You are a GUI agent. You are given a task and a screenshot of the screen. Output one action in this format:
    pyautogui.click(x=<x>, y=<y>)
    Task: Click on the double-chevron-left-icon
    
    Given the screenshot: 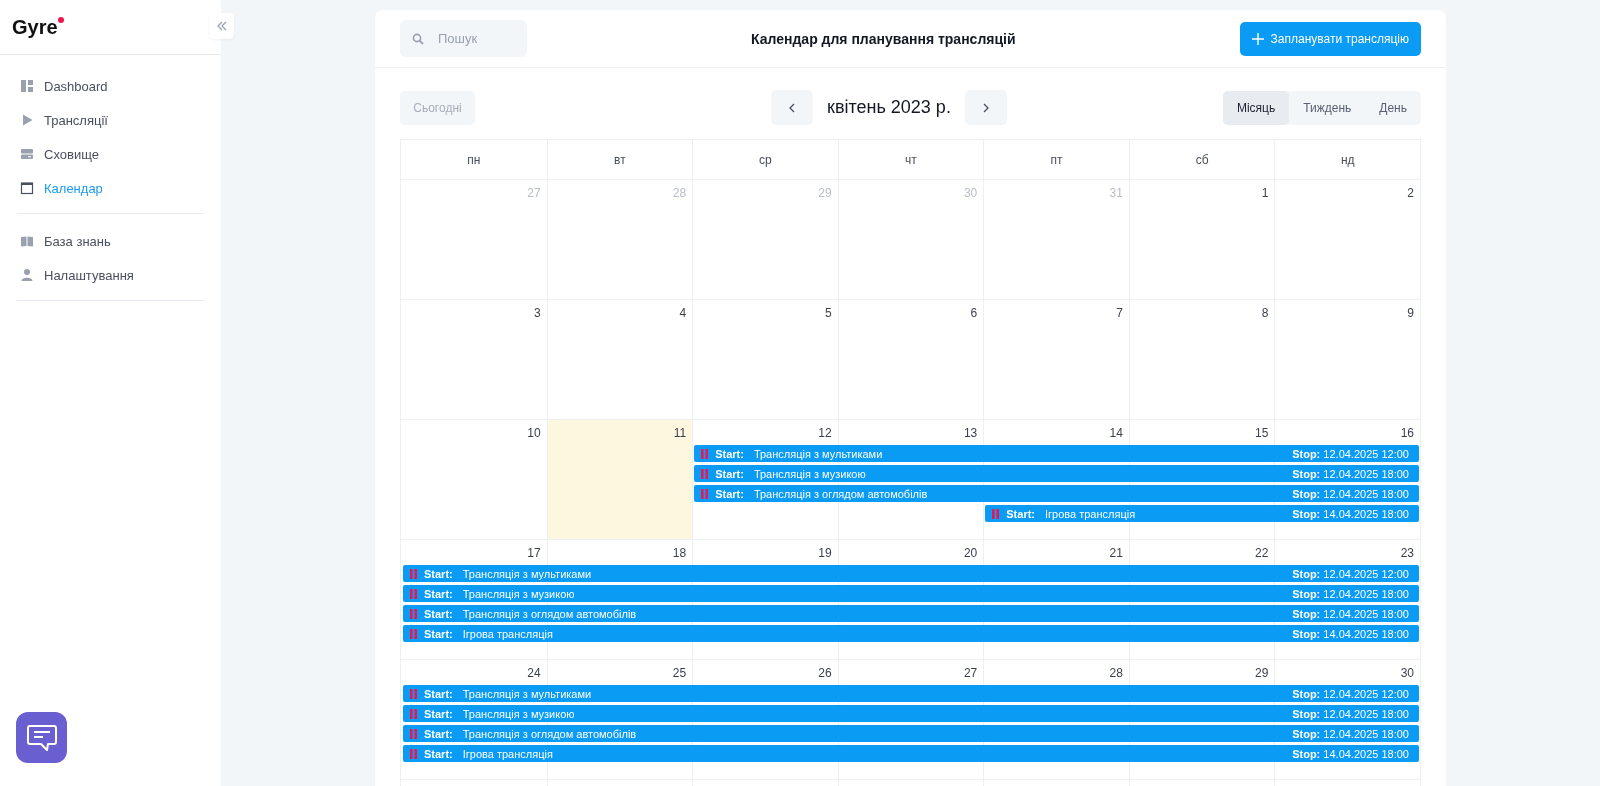 What is the action you would take?
    pyautogui.click(x=221, y=26)
    